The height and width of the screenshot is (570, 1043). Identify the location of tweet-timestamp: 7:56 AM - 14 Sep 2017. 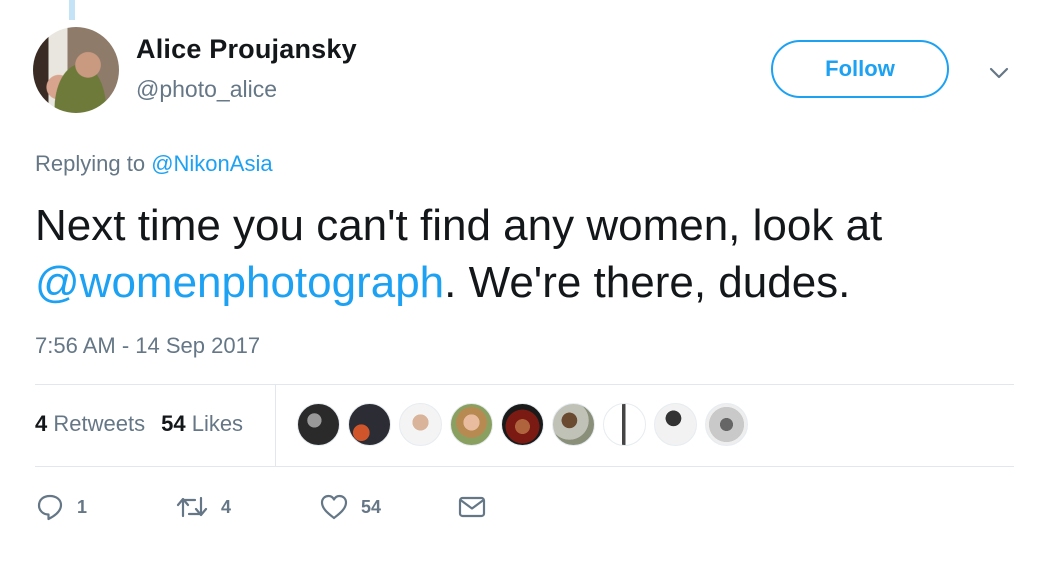
(147, 346).